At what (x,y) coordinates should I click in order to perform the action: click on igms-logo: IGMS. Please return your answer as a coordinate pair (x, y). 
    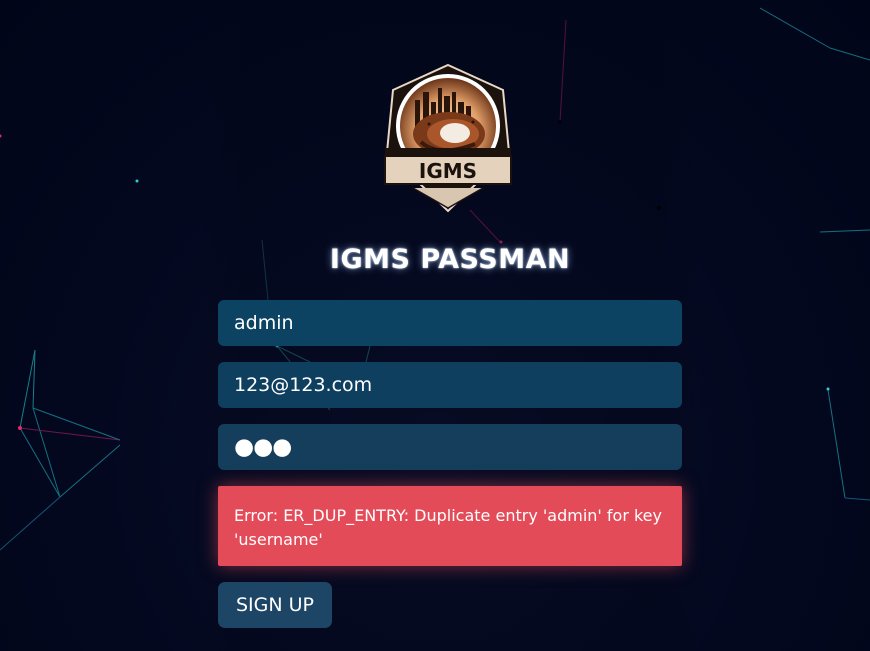
    Looking at the image, I should click on (448, 138).